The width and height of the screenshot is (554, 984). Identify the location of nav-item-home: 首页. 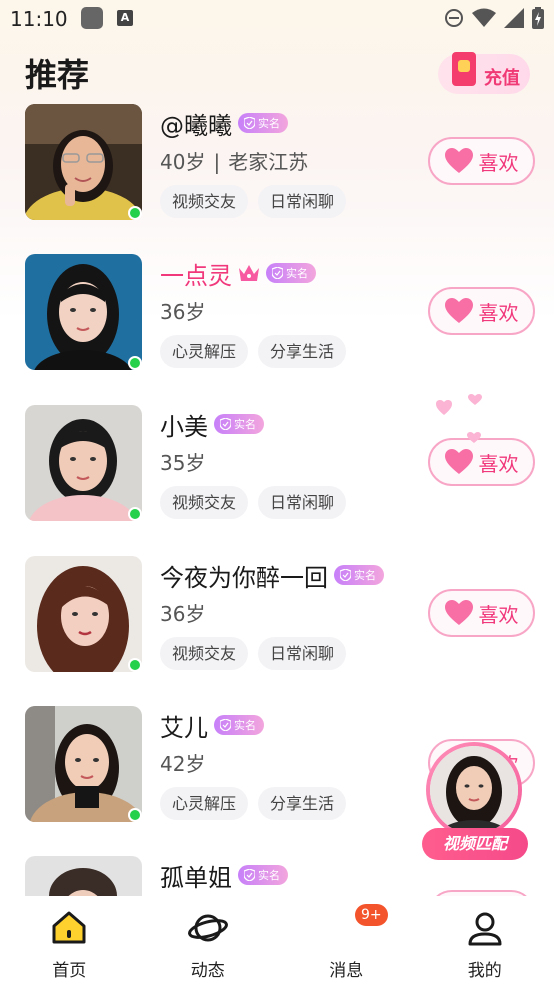
(69, 940).